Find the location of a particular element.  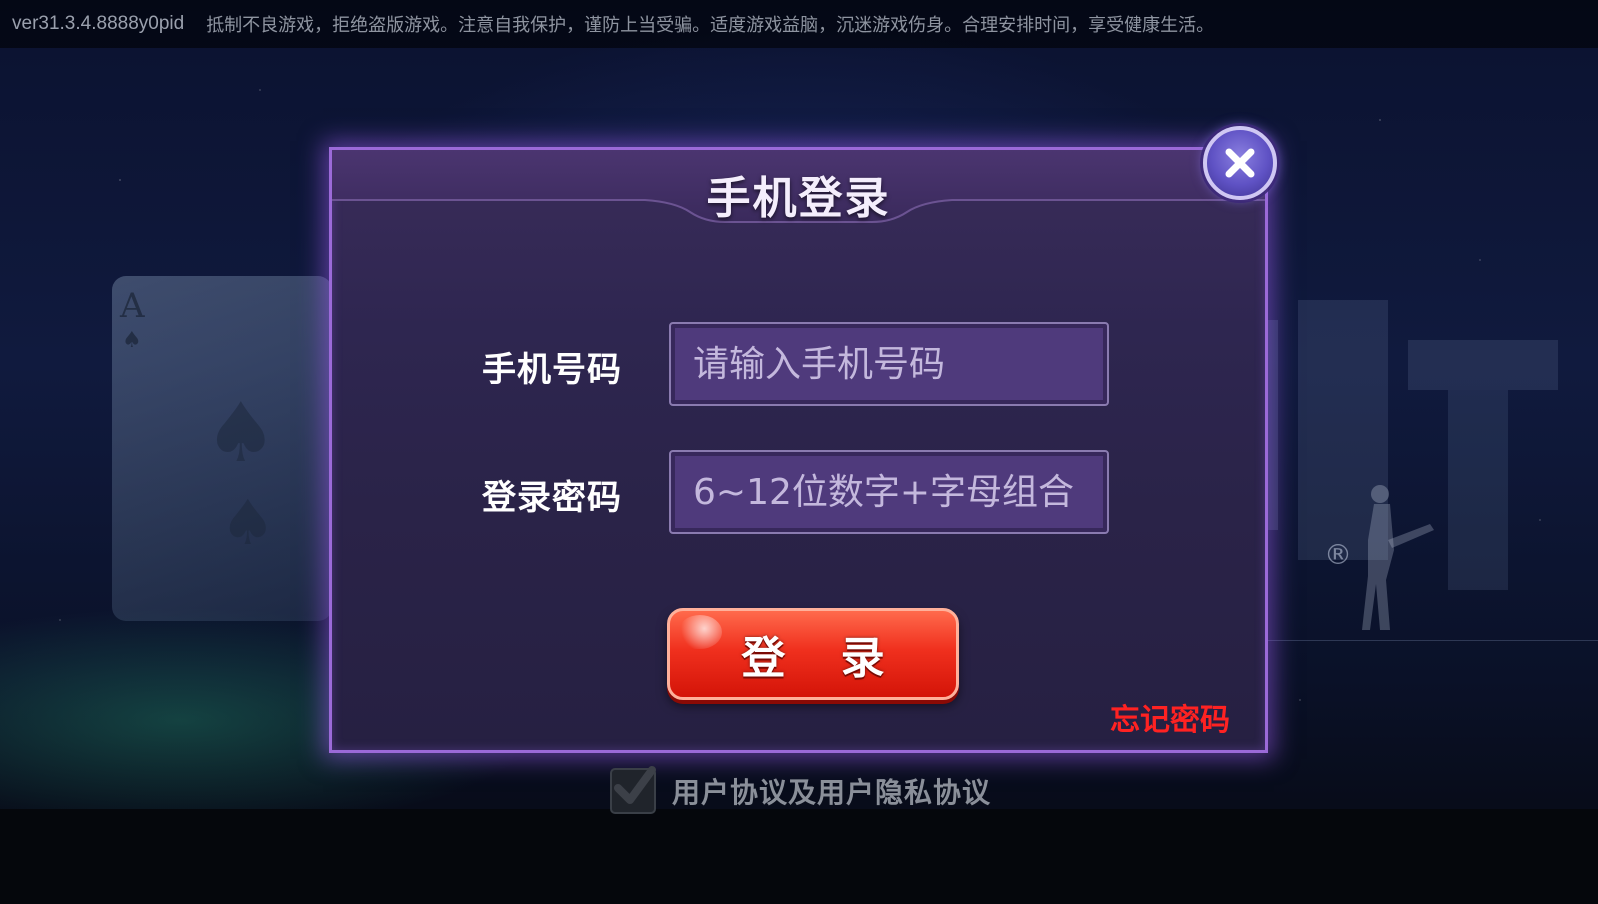

spade-icon: ♠ is located at coordinates (132, 340).